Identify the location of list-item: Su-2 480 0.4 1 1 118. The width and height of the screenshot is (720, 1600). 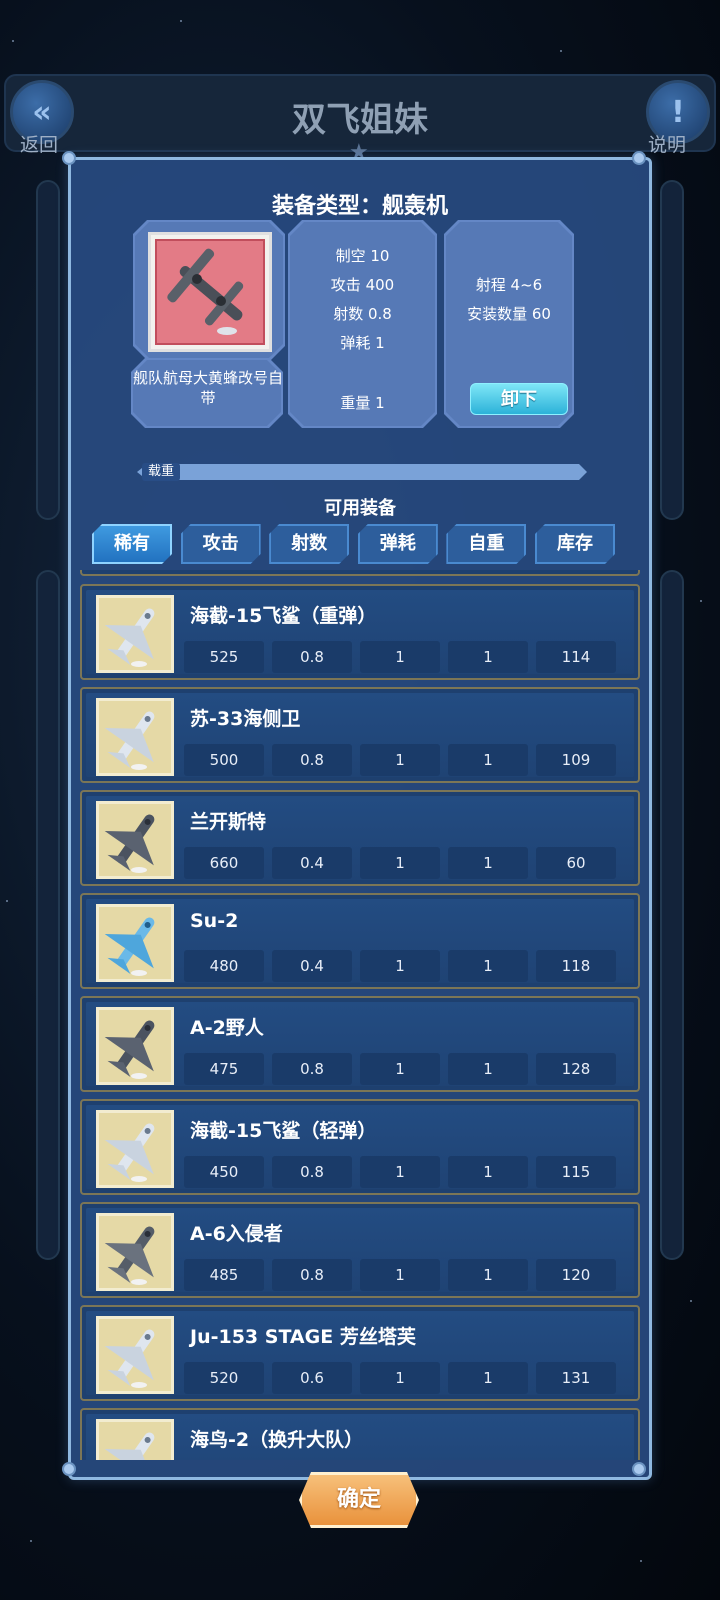
(360, 941).